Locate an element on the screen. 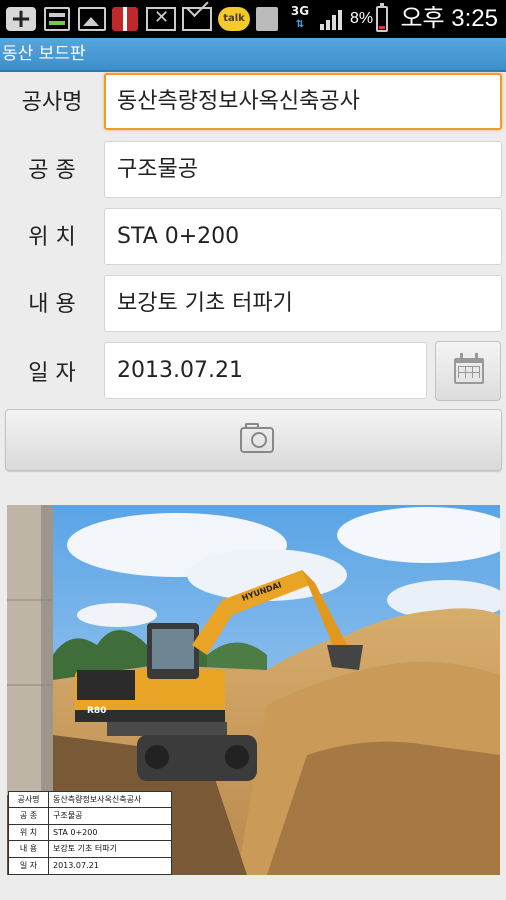 Image resolution: width=506 pixels, height=900 pixels. project-name-field: 동산측량정보사옥신축공사 is located at coordinates (303, 101).